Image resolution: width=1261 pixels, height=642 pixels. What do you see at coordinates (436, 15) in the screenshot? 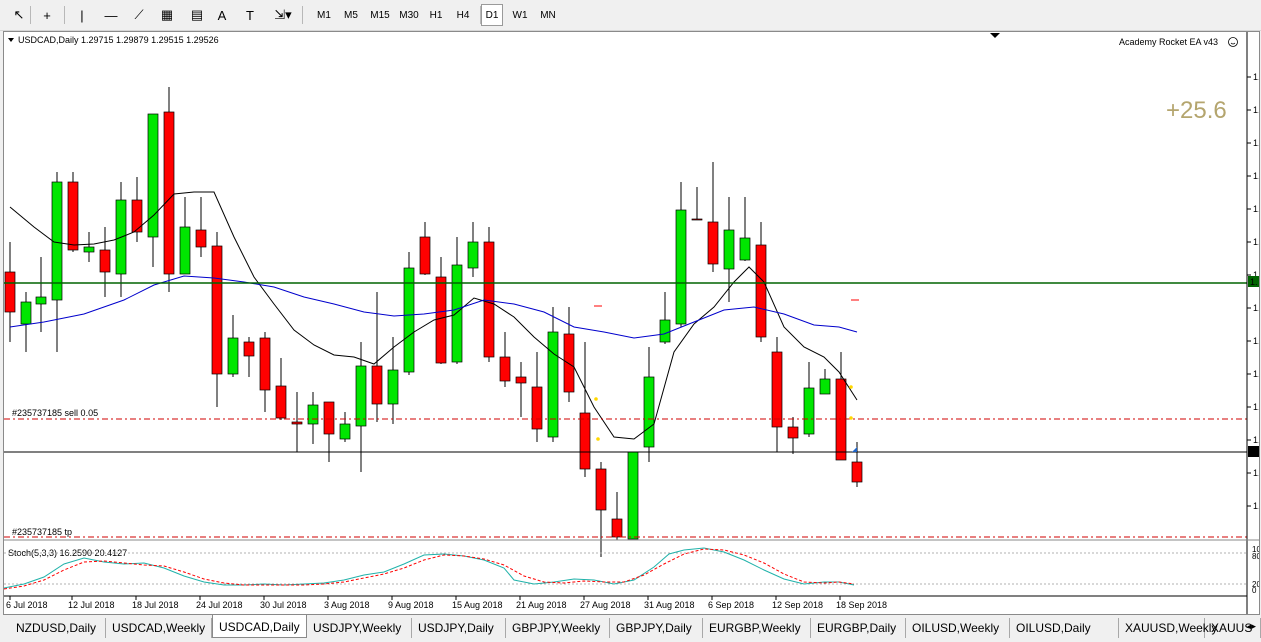
I see `timeframe-button-h1: H1` at bounding box center [436, 15].